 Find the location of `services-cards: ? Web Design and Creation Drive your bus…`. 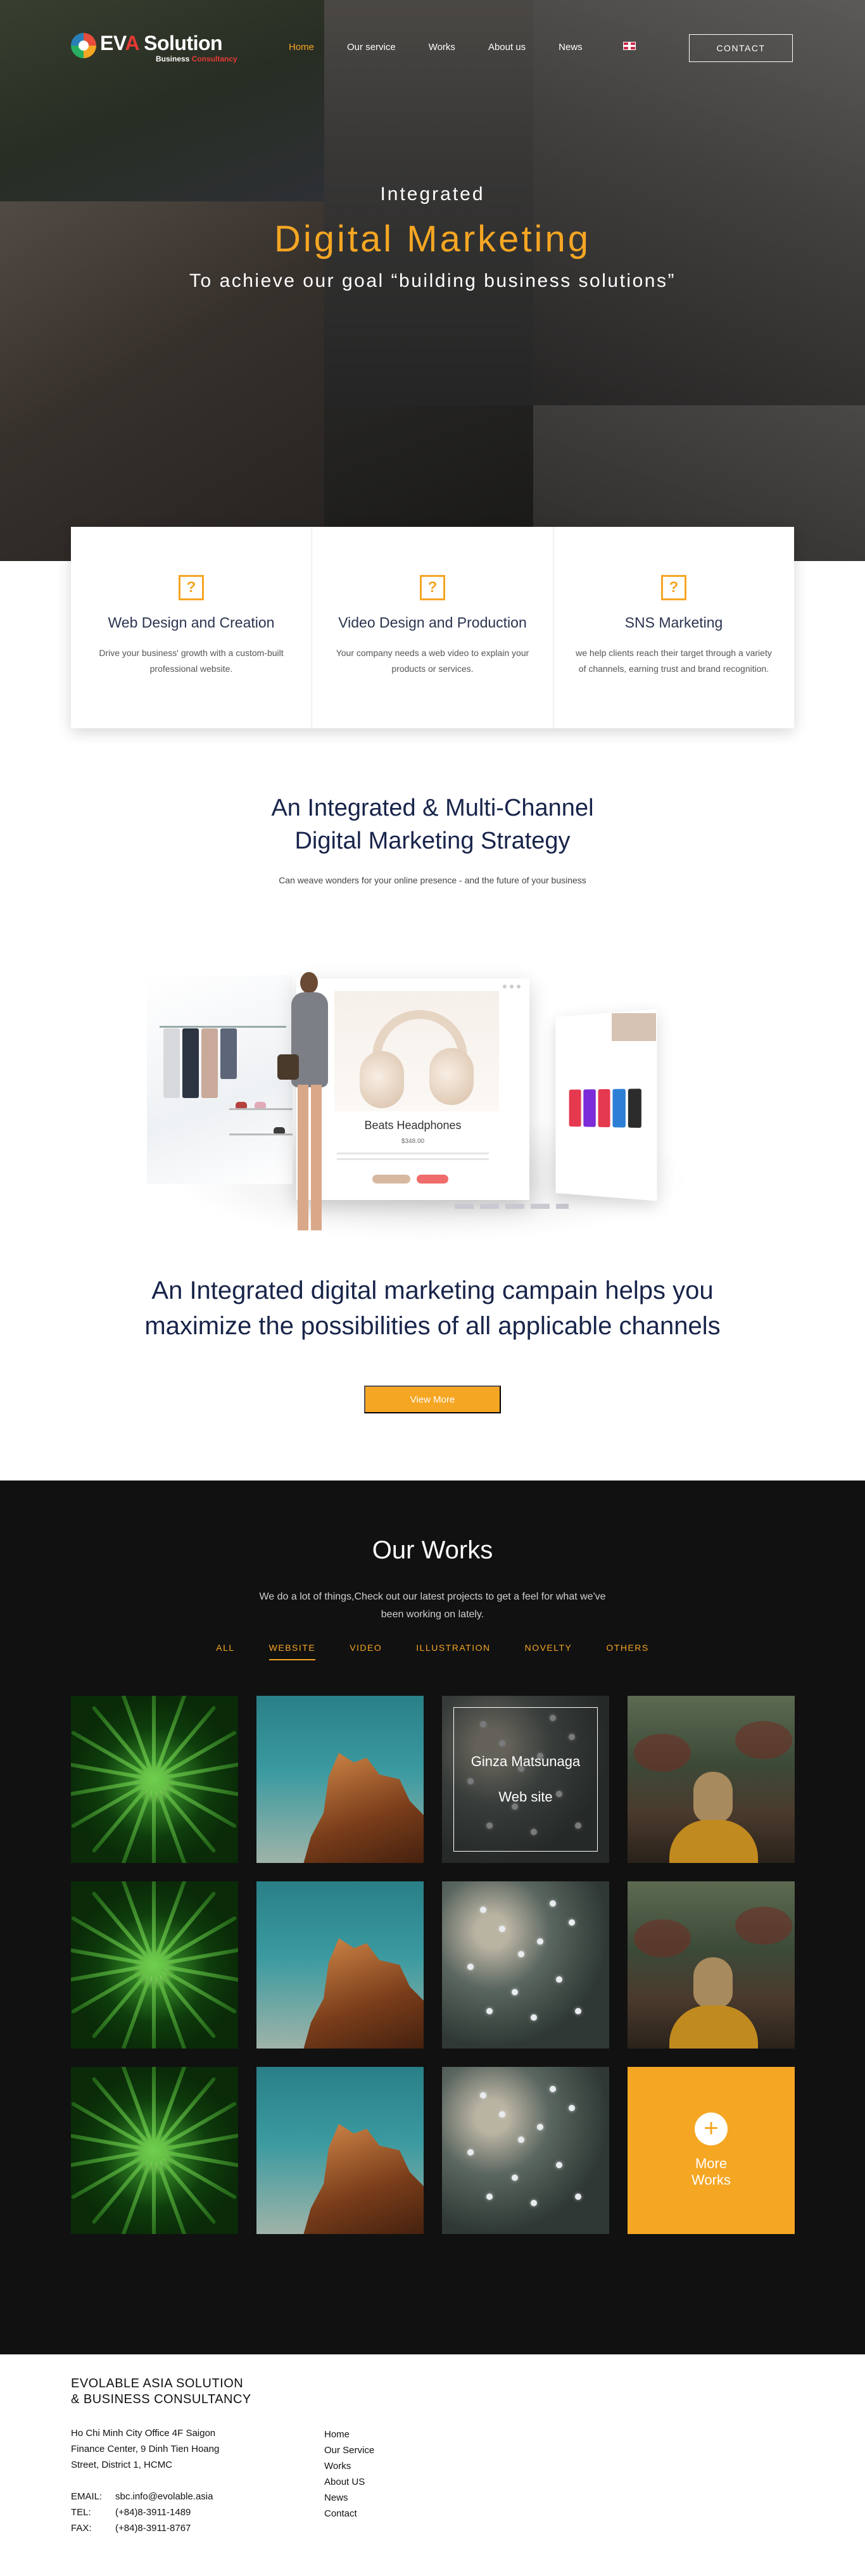

services-cards: ? Web Design and Creation Drive your bus… is located at coordinates (432, 627).